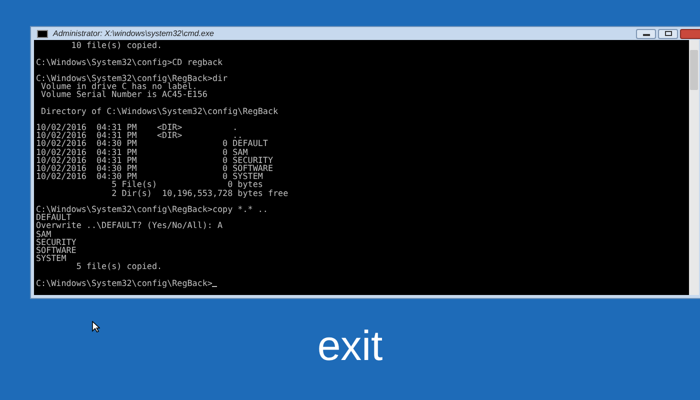  I want to click on console-line: C:\Windows\System32\config\RegBack>, so click(124, 282).